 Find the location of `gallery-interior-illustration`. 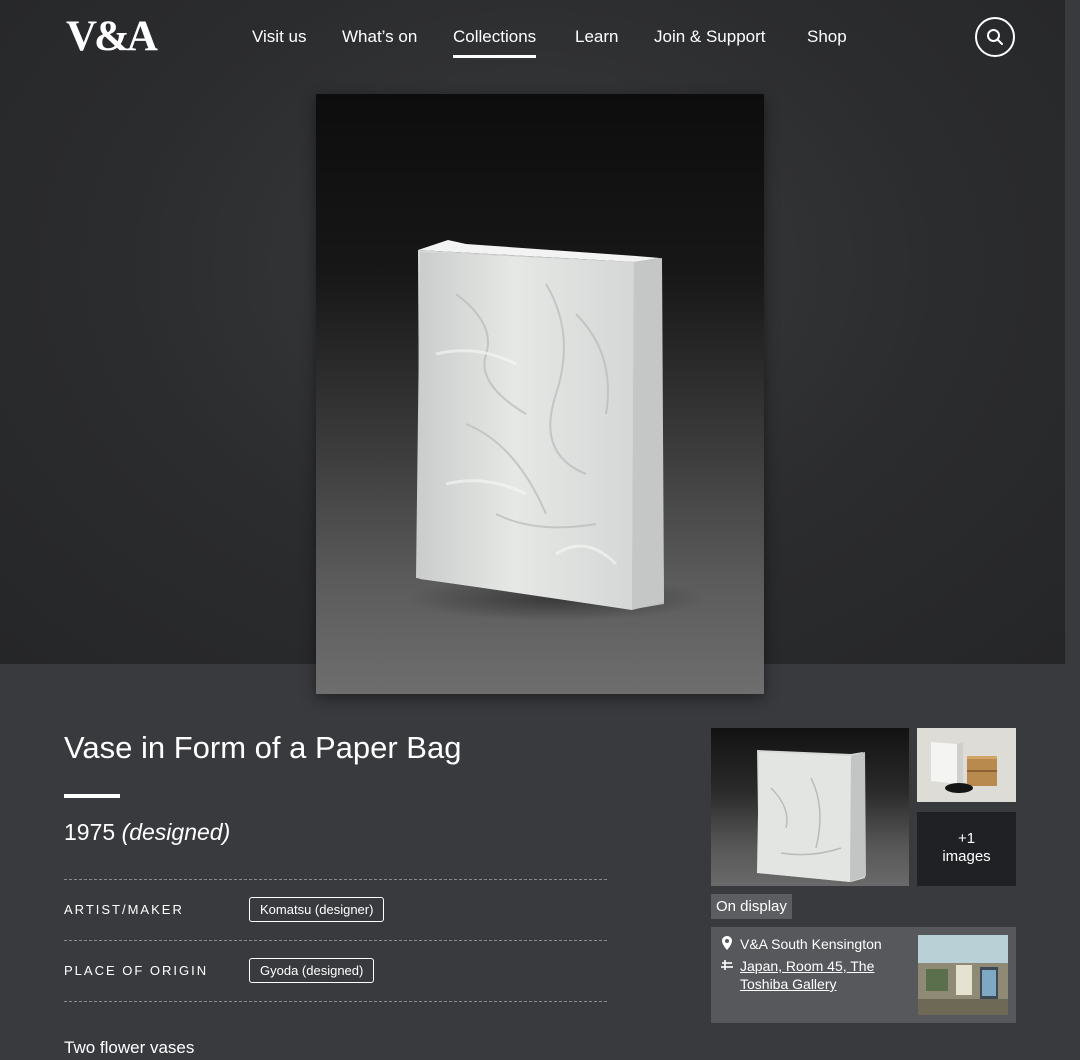

gallery-interior-illustration is located at coordinates (963, 975).